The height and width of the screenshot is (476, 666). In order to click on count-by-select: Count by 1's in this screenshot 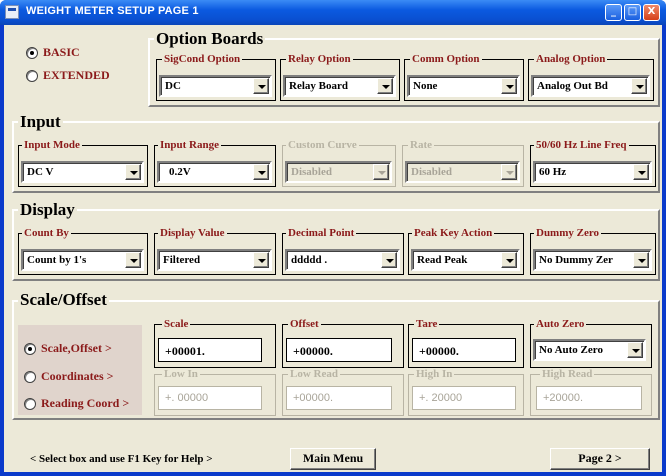, I will do `click(82, 260)`.